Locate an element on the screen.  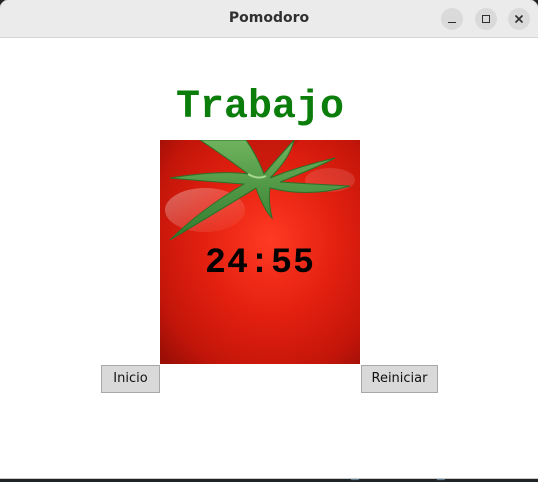
close-icon is located at coordinates (519, 19).